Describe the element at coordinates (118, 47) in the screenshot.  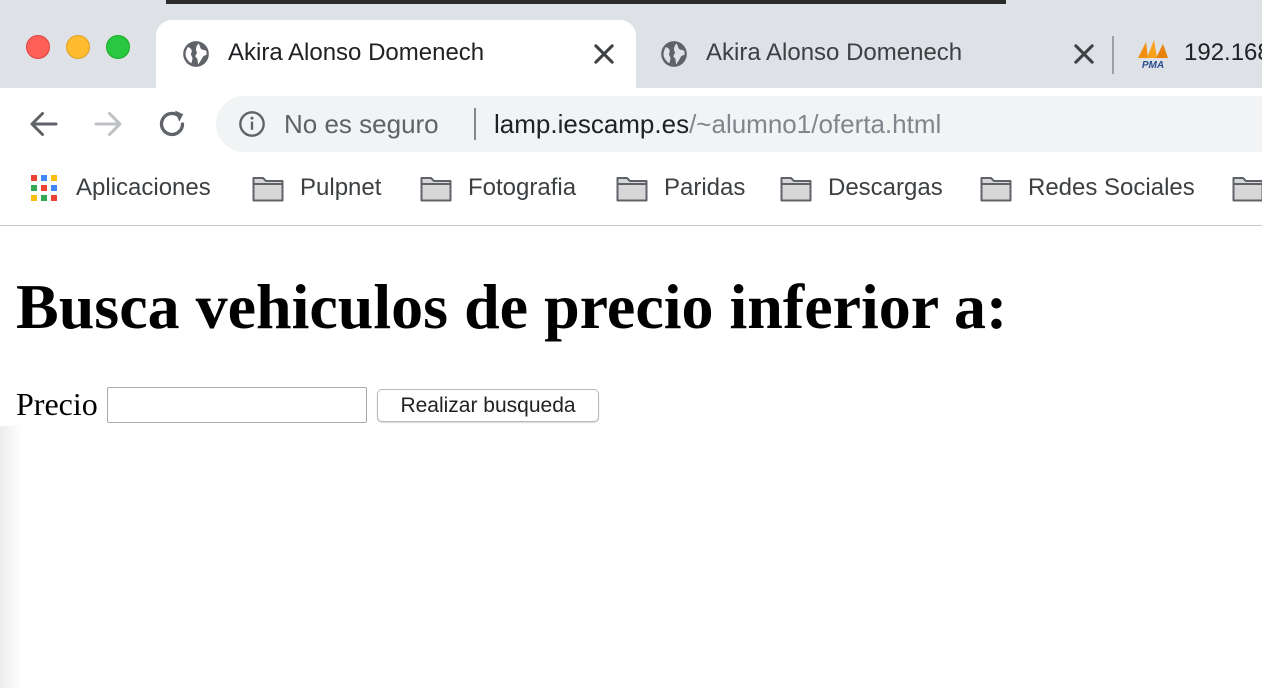
I see `window-zoom-button` at that location.